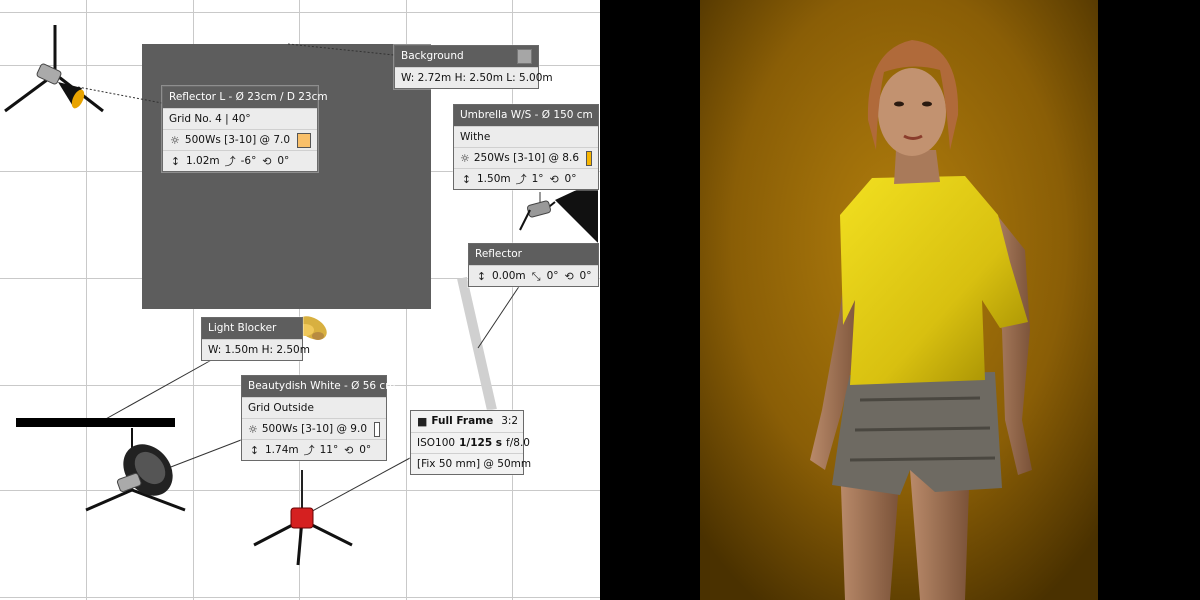 The height and width of the screenshot is (600, 1200). I want to click on camera-tripod, so click(303, 518).